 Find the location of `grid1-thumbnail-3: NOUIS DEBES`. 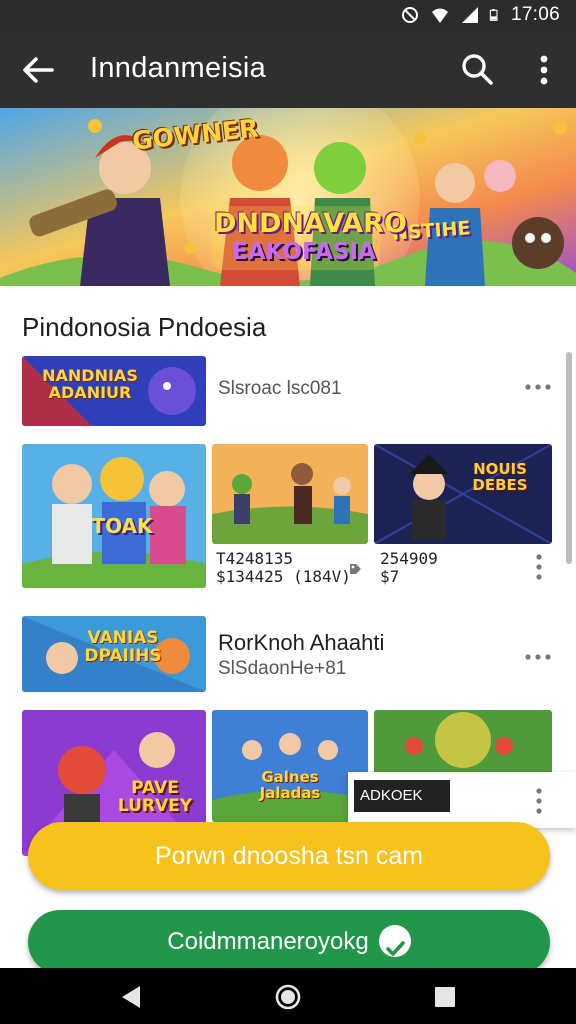

grid1-thumbnail-3: NOUIS DEBES is located at coordinates (463, 494).